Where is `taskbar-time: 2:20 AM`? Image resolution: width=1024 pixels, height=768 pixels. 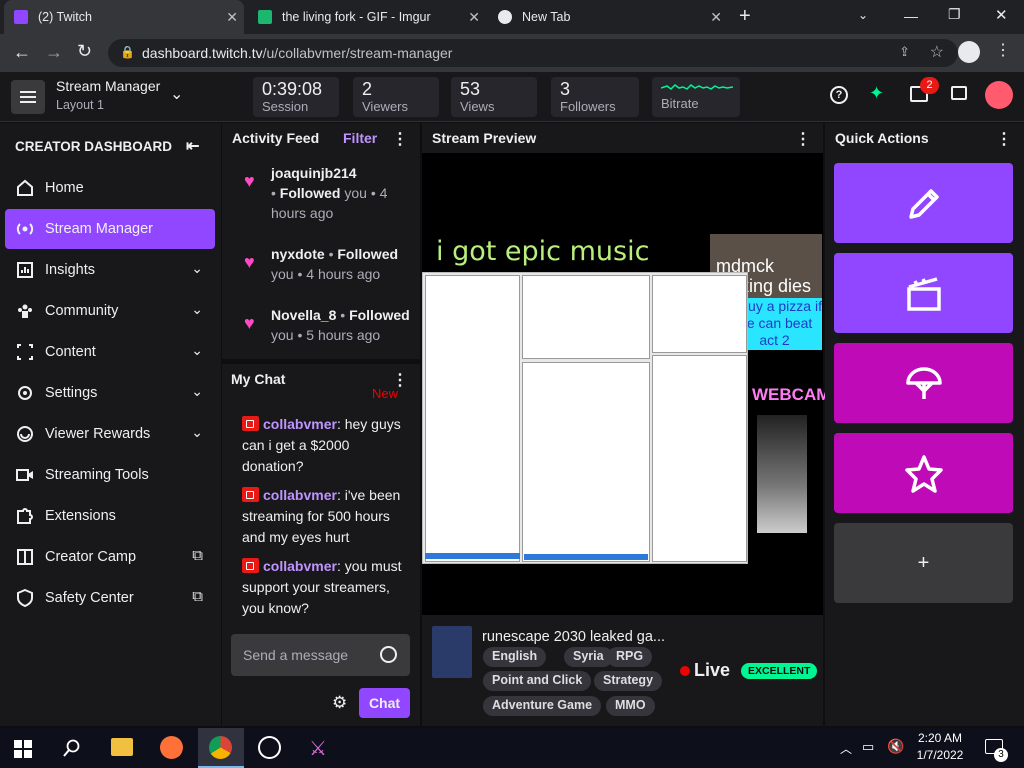 taskbar-time: 2:20 AM is located at coordinates (940, 738).